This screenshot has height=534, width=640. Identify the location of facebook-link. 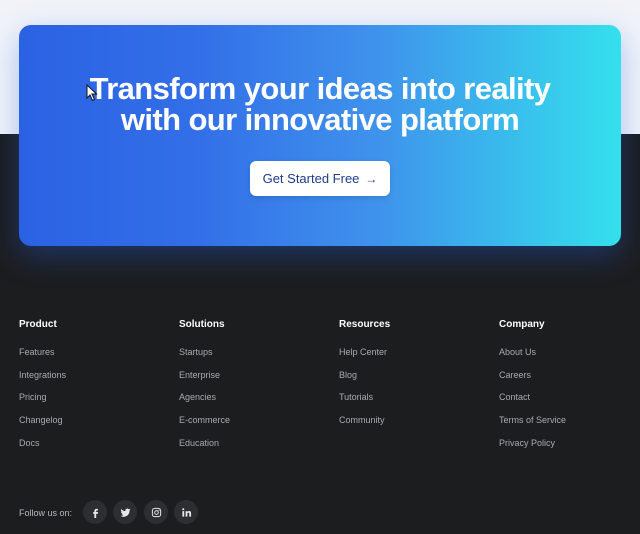
(95, 512).